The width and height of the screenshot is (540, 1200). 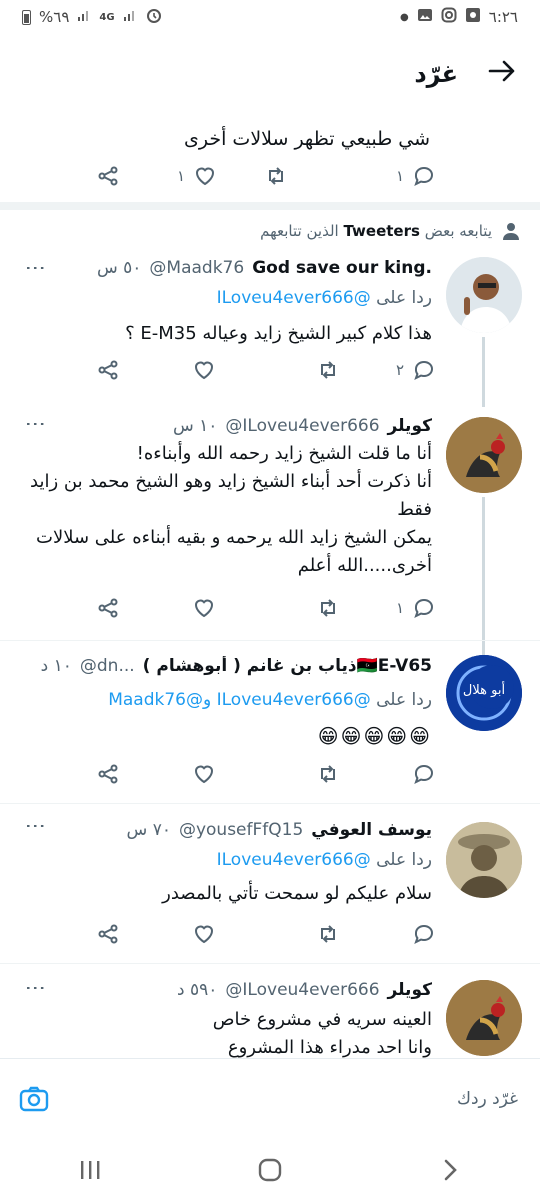 I want to click on reply-icon, so click(x=424, y=370).